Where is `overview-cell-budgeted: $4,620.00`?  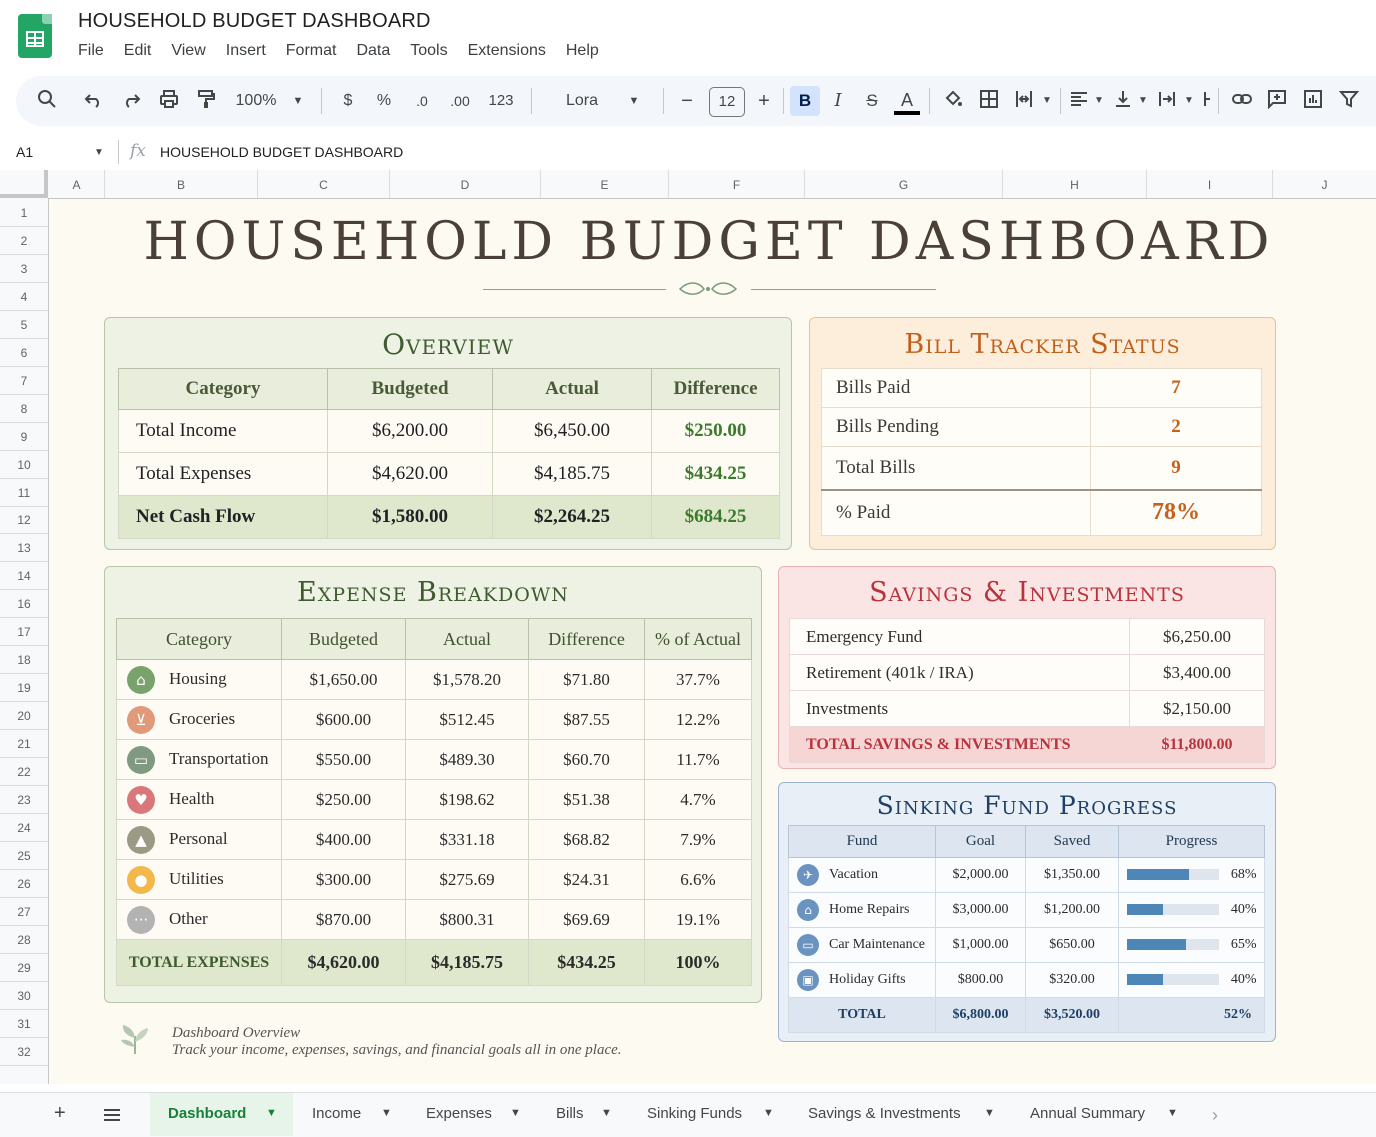
overview-cell-budgeted: $4,620.00 is located at coordinates (410, 474).